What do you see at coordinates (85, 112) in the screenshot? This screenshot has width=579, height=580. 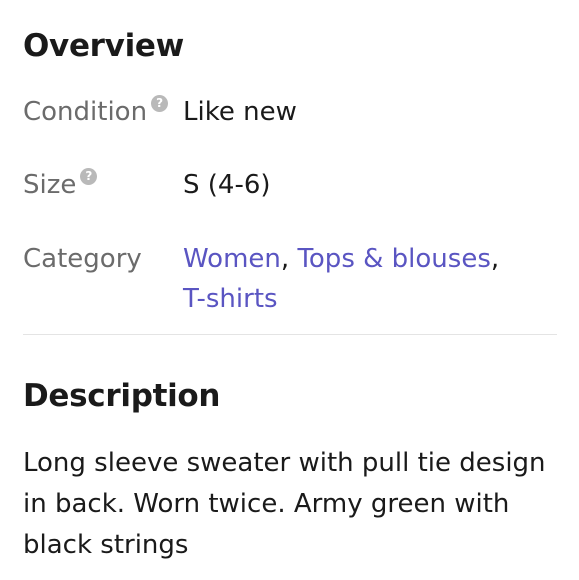 I see `condition-label-text: Condition` at bounding box center [85, 112].